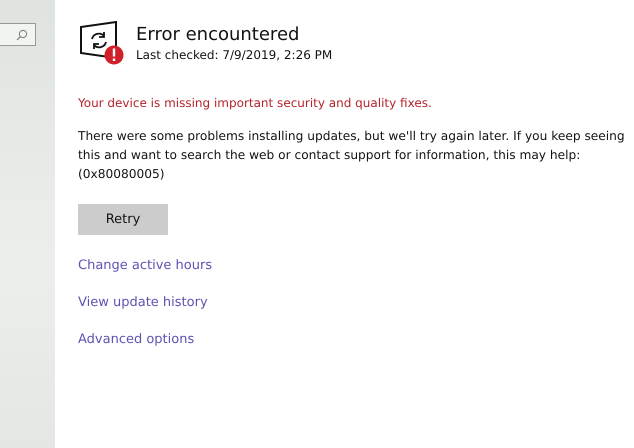 Image resolution: width=634 pixels, height=448 pixels. I want to click on settings-link: View update history, so click(143, 302).